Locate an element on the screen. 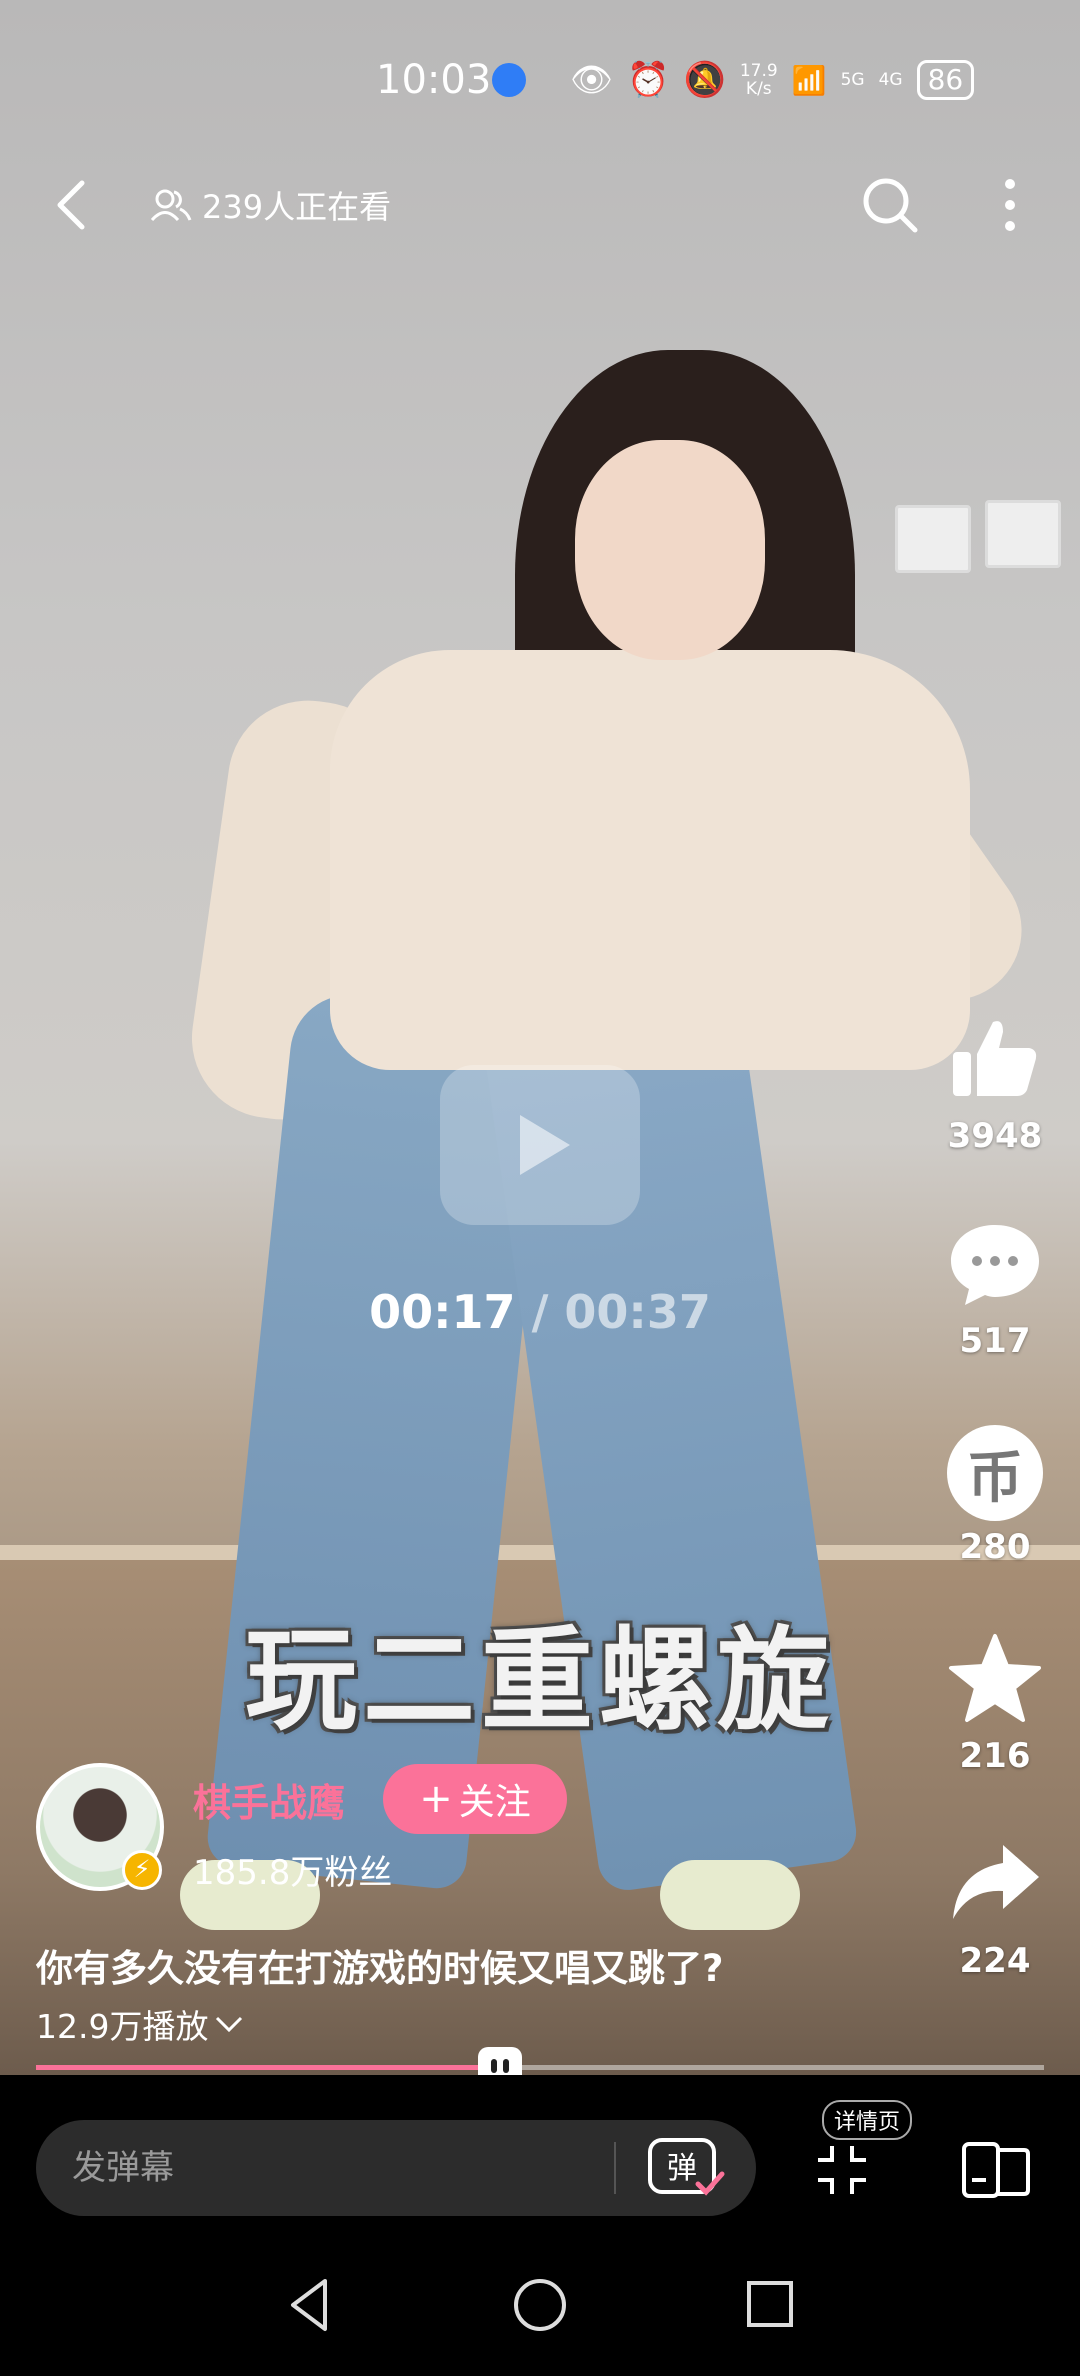 This screenshot has height=2376, width=1080. system-nav-bar is located at coordinates (540, 2305).